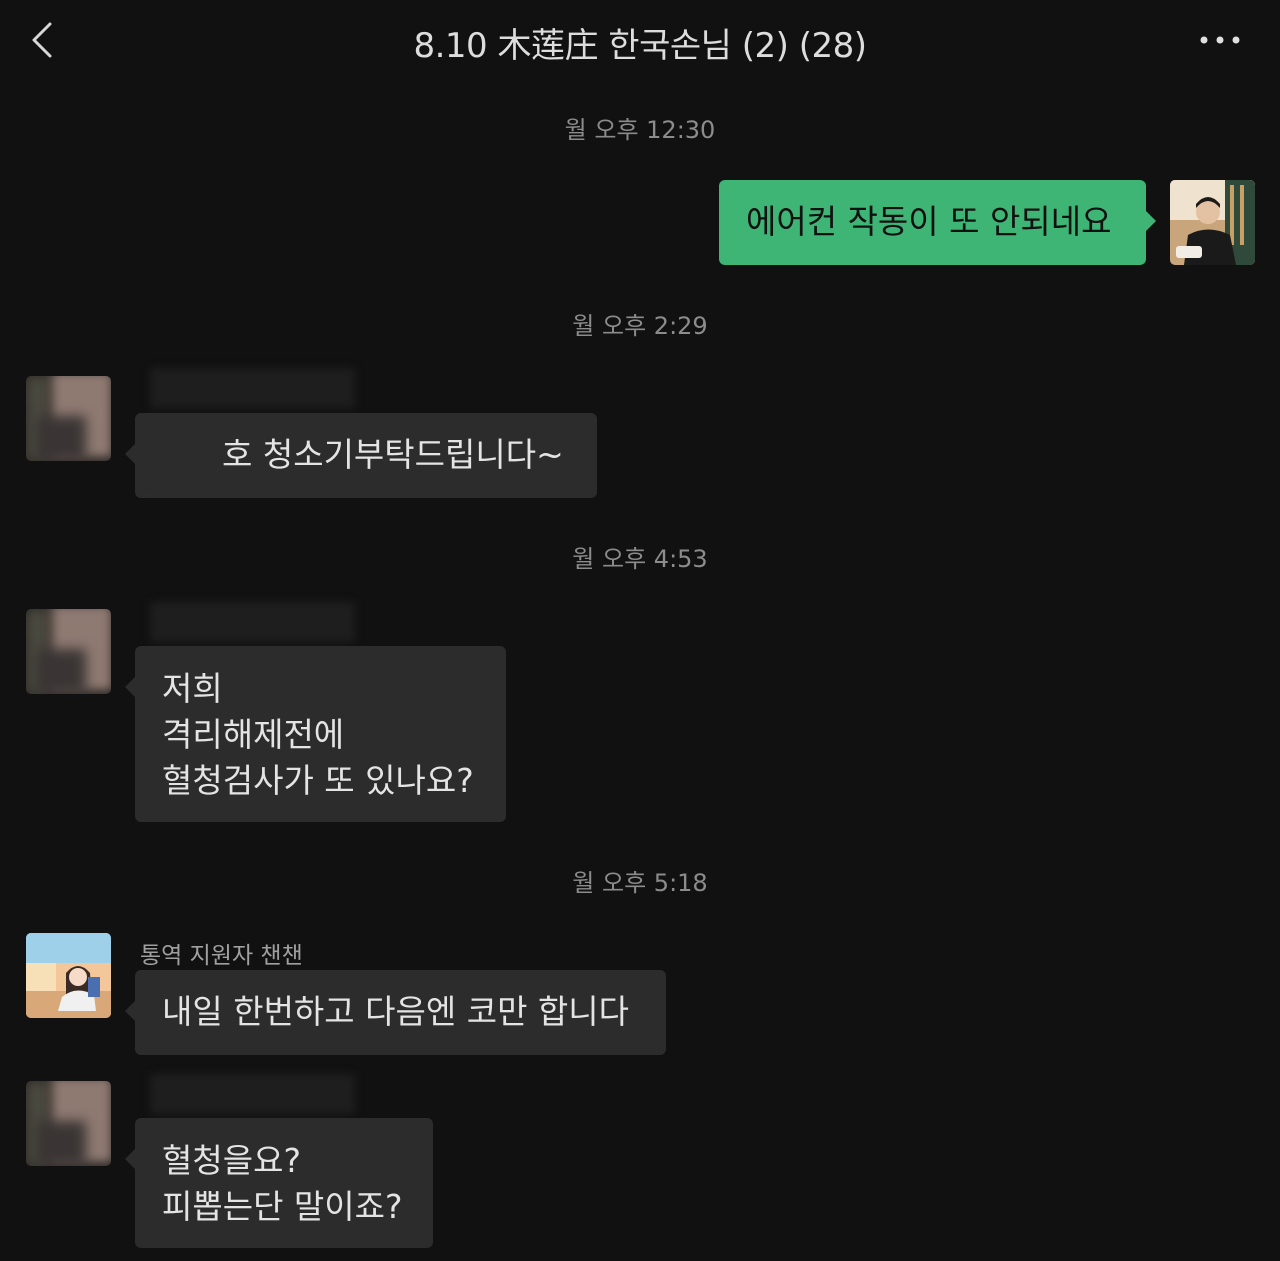  What do you see at coordinates (192, 688) in the screenshot?
I see `message-line: 저희` at bounding box center [192, 688].